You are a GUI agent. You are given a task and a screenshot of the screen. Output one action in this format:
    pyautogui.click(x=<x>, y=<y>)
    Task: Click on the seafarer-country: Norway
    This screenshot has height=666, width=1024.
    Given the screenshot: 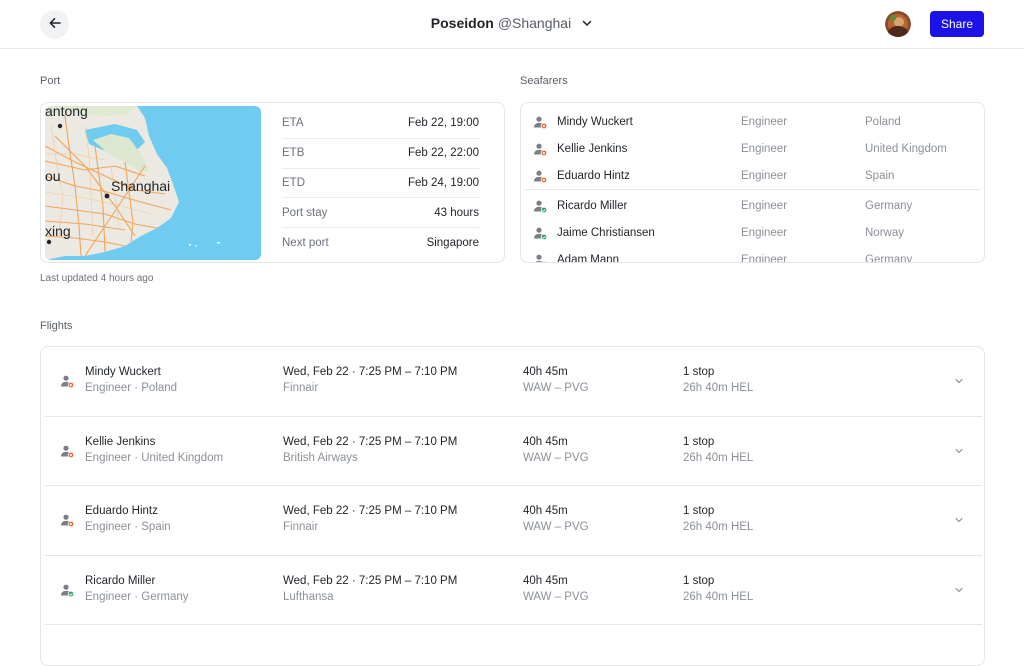 What is the action you would take?
    pyautogui.click(x=884, y=232)
    